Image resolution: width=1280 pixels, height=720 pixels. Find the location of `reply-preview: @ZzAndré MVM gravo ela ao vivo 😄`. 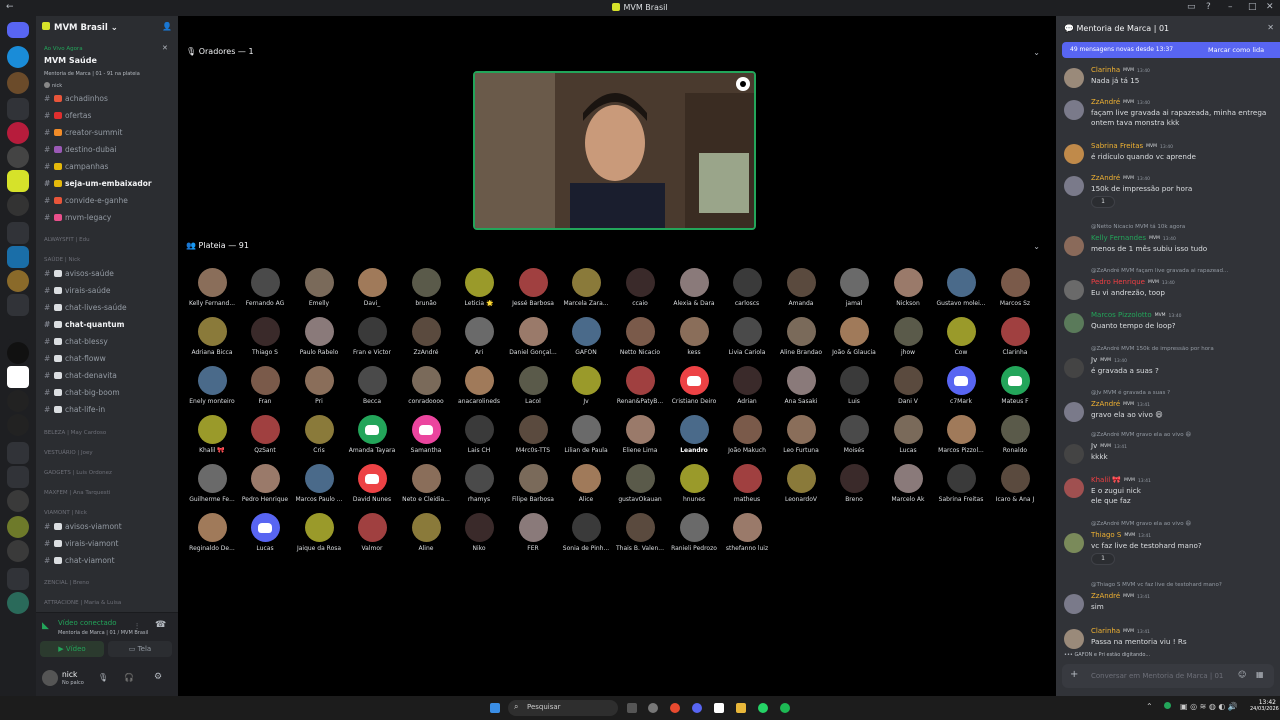

reply-preview: @ZzAndré MVM gravo ela ao vivo 😄 is located at coordinates (1141, 524).